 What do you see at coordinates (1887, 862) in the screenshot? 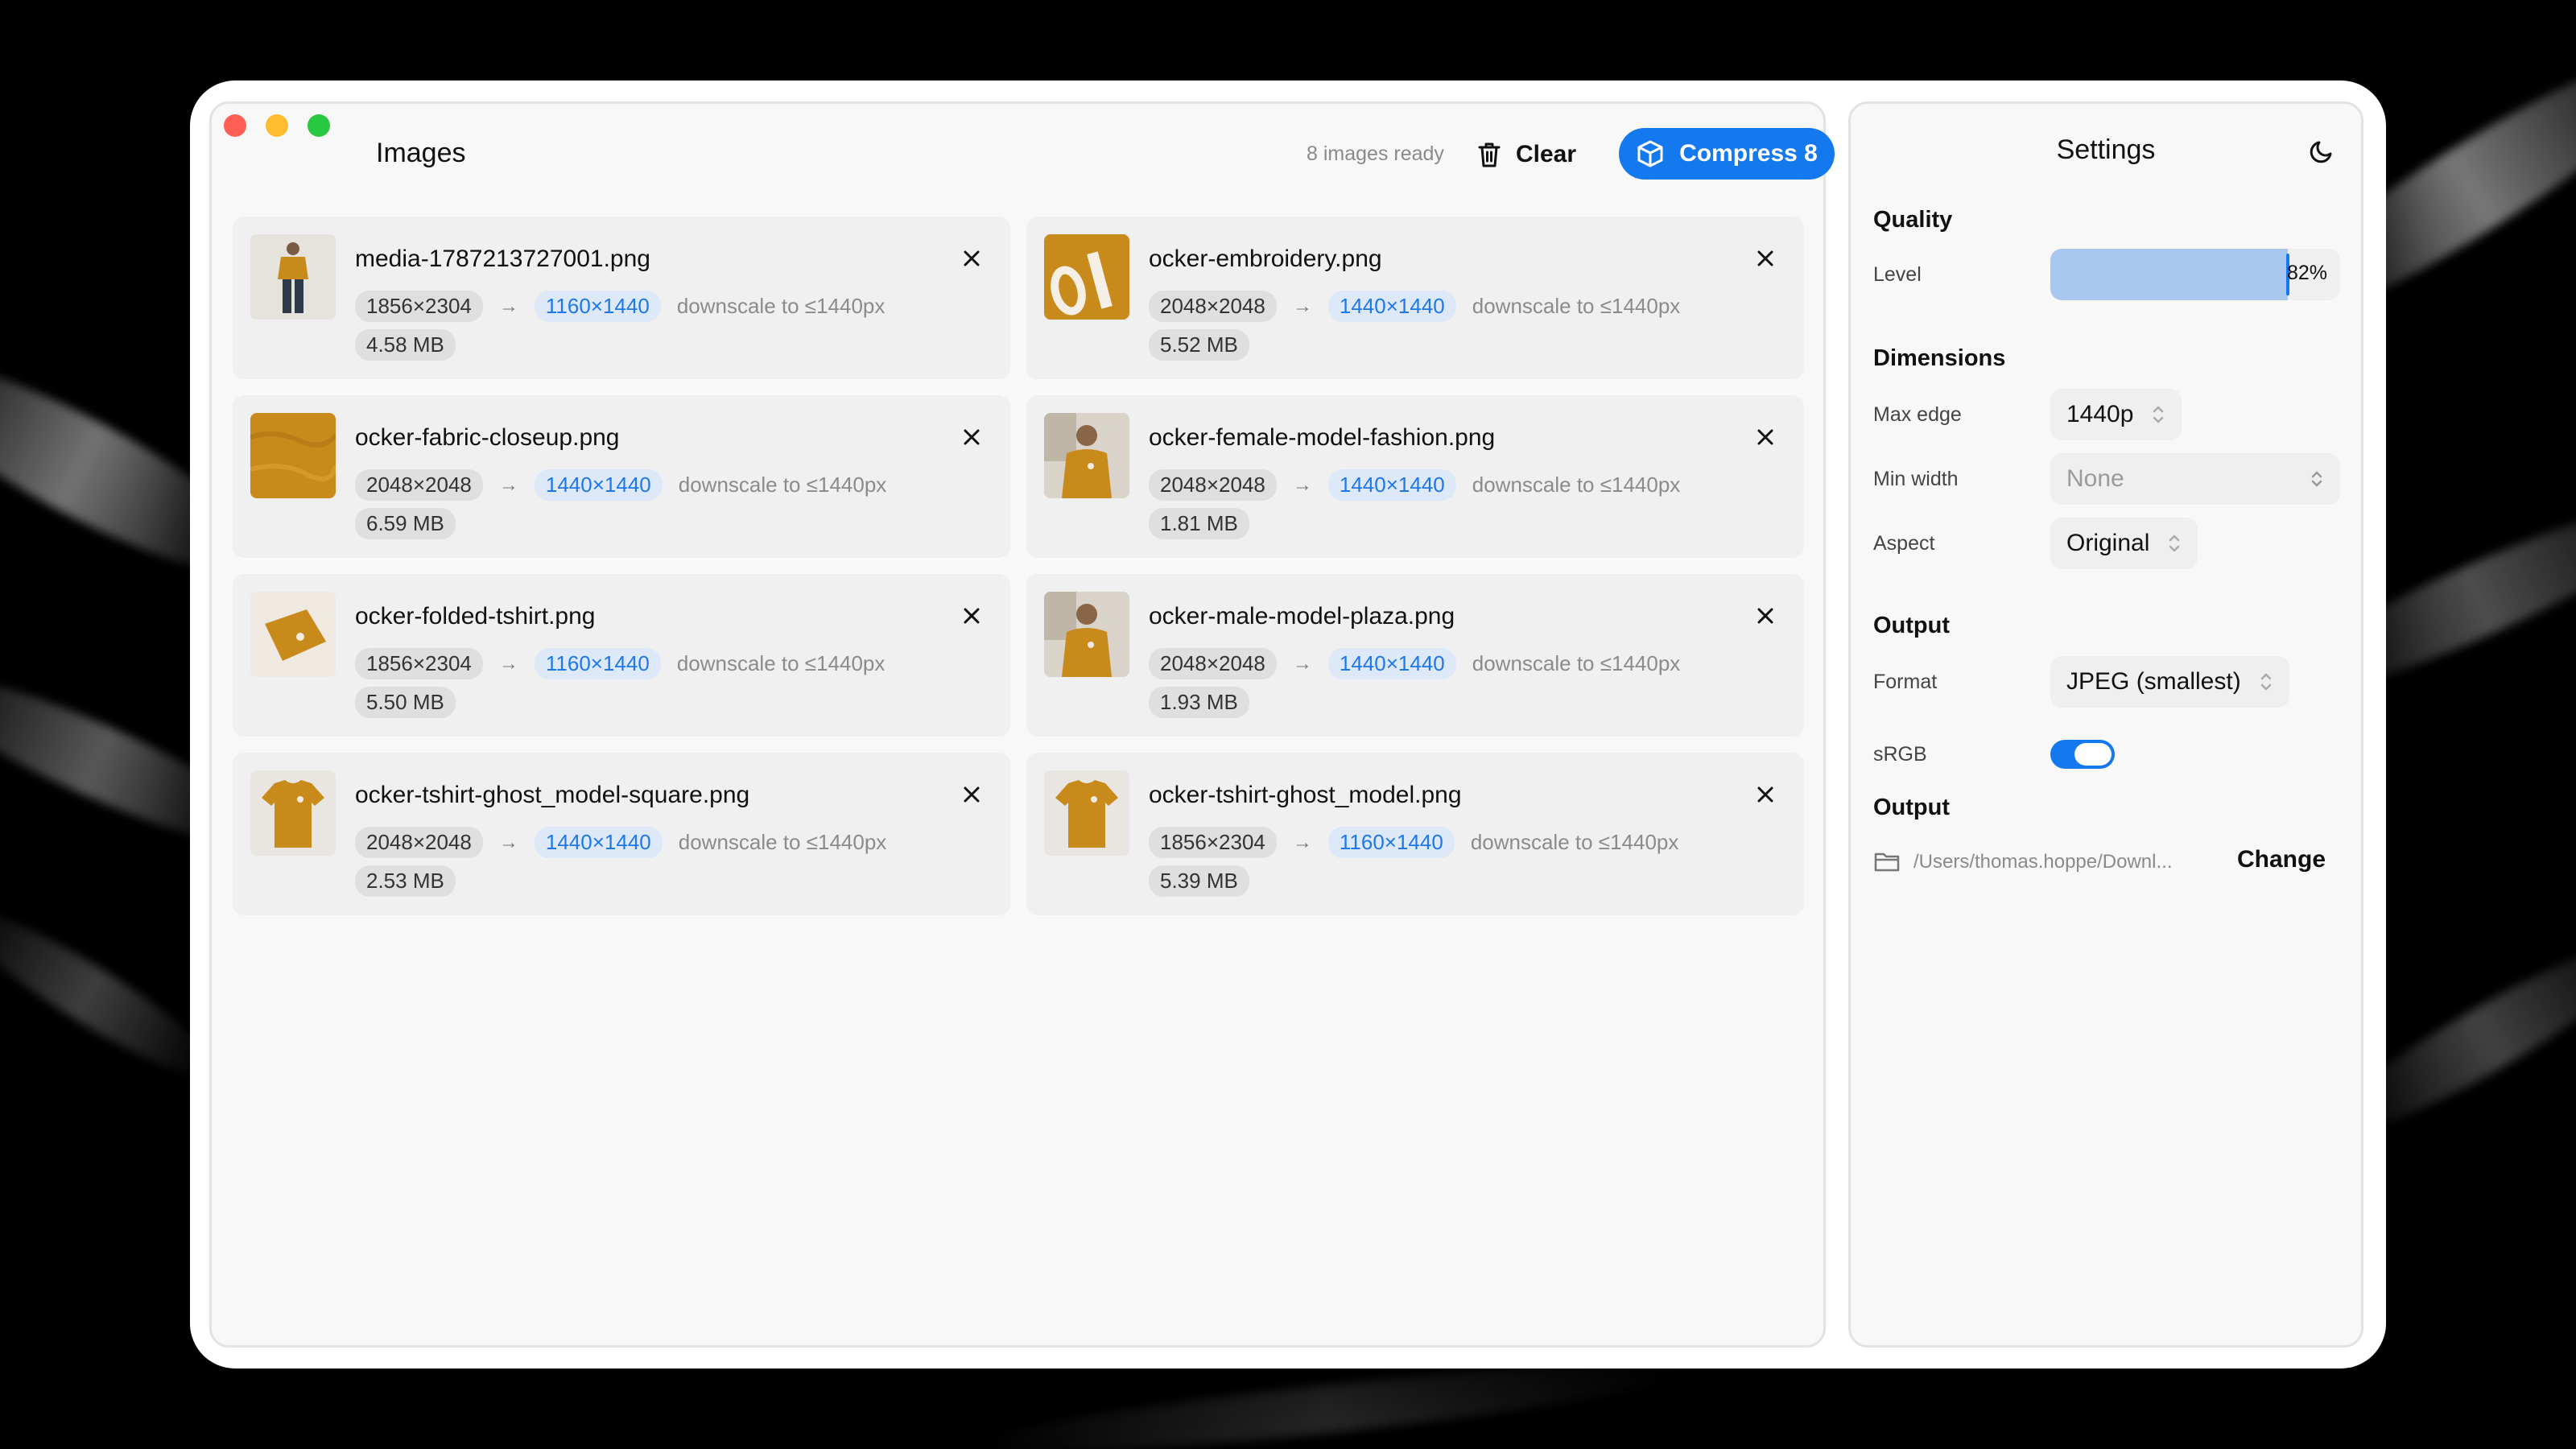
I see `folder-icon` at bounding box center [1887, 862].